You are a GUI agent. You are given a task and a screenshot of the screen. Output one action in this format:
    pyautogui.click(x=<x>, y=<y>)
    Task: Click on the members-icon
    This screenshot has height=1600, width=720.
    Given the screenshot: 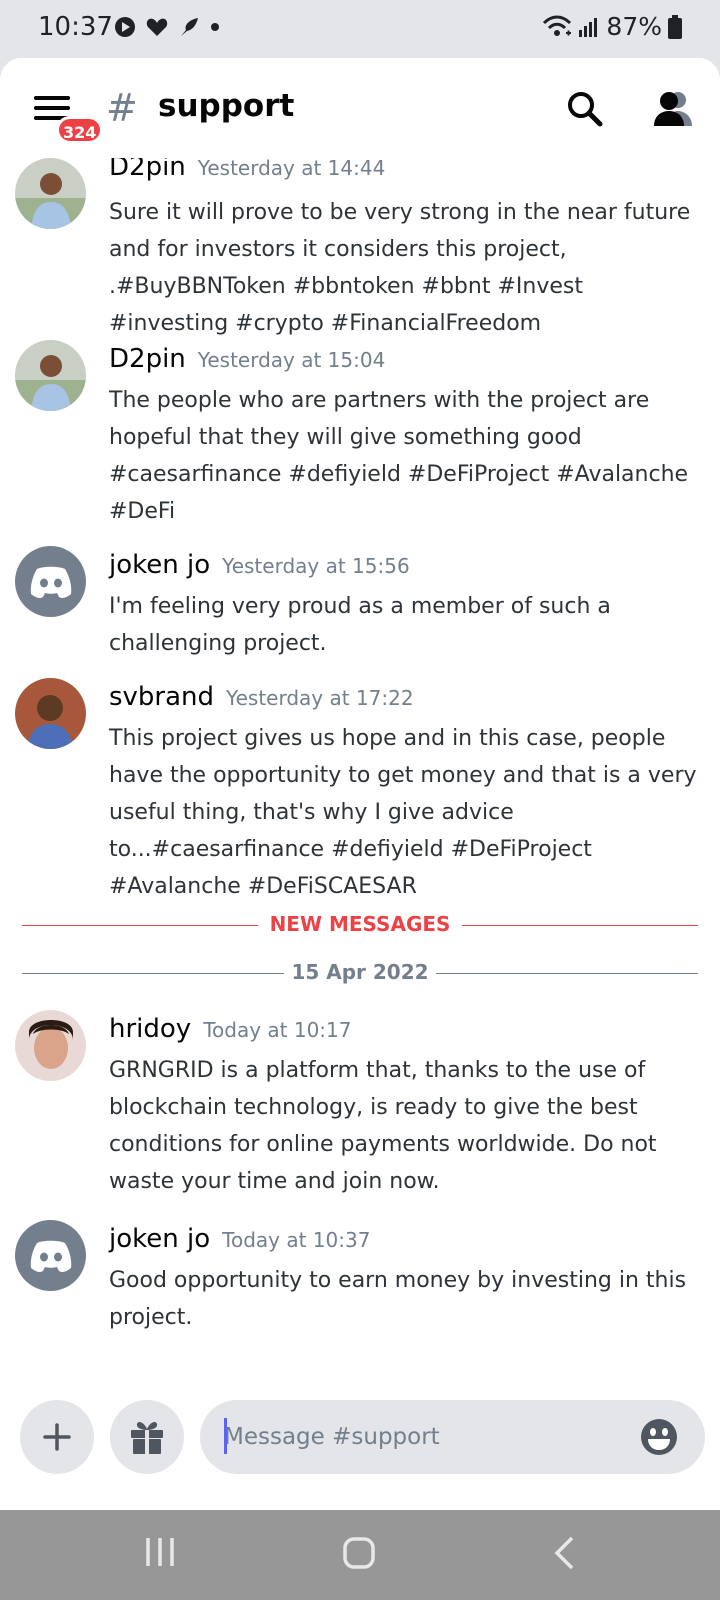 What is the action you would take?
    pyautogui.click(x=673, y=109)
    